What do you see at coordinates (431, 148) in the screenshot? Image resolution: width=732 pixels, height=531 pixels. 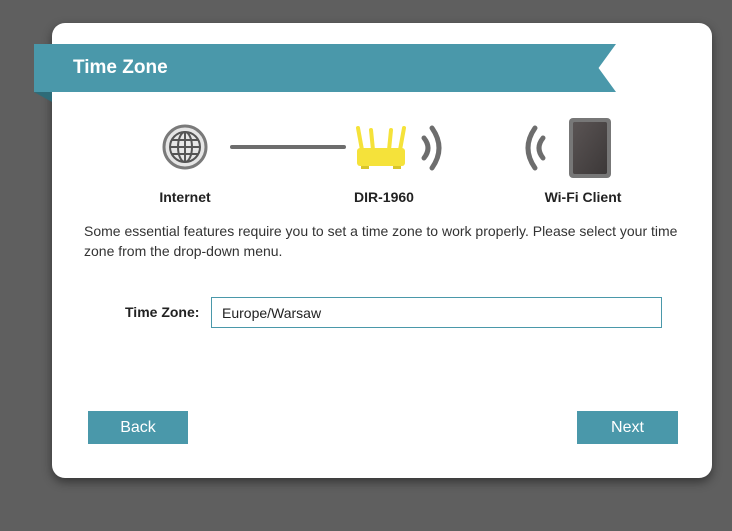 I see `wifi-signal-icon` at bounding box center [431, 148].